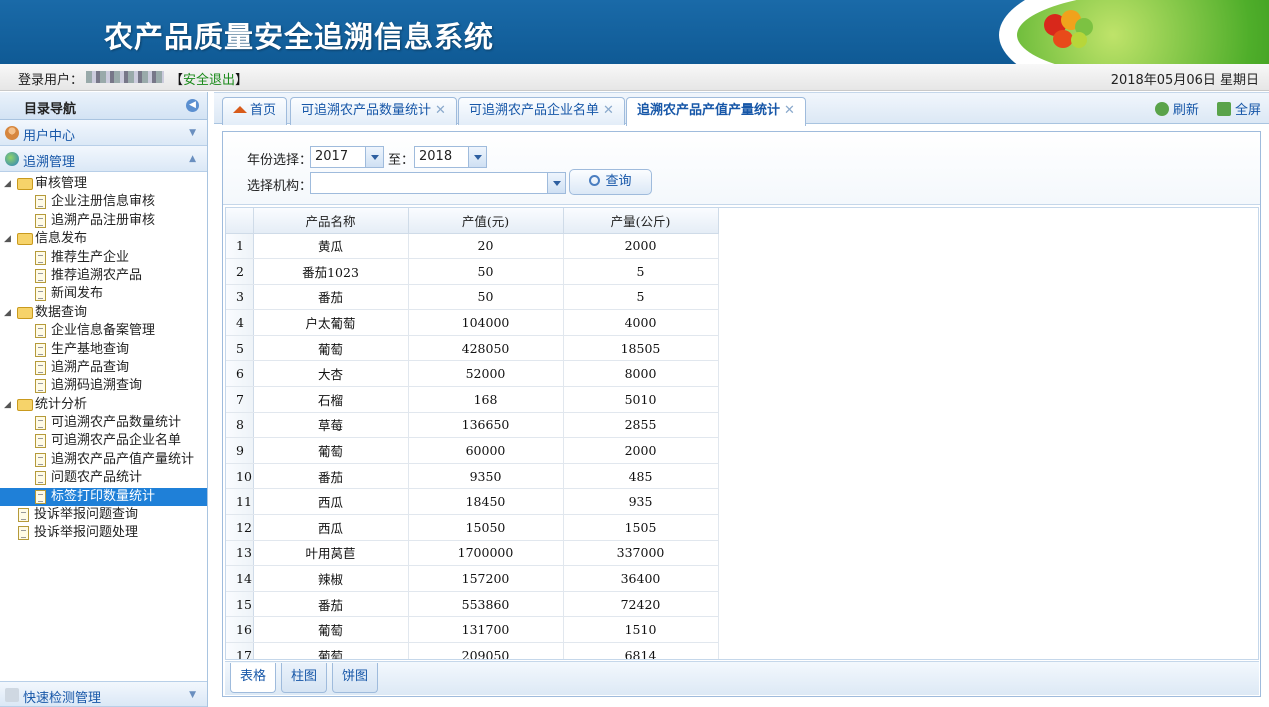 This screenshot has height=707, width=1269. Describe the element at coordinates (61, 312) in the screenshot. I see `tree-item-label: 数据查询` at that location.